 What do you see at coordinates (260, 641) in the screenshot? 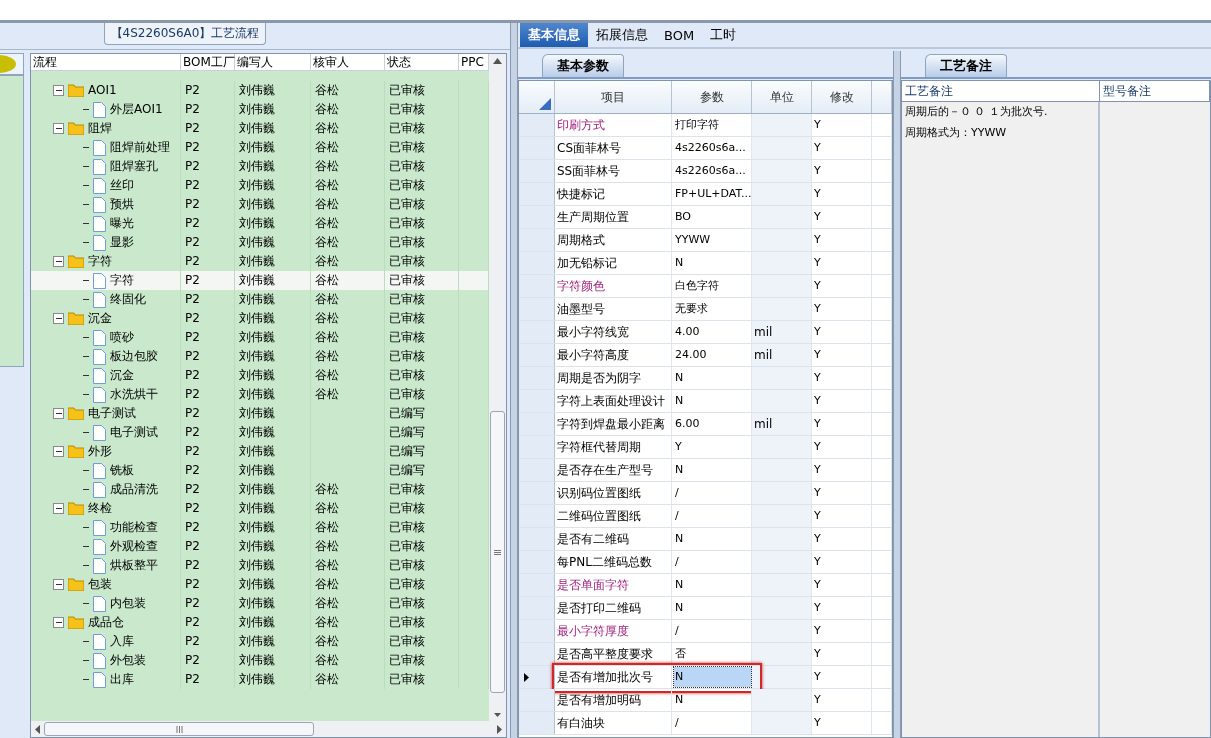
I see `tree-row: 入库 P2 刘伟巍 谷松 已审核` at bounding box center [260, 641].